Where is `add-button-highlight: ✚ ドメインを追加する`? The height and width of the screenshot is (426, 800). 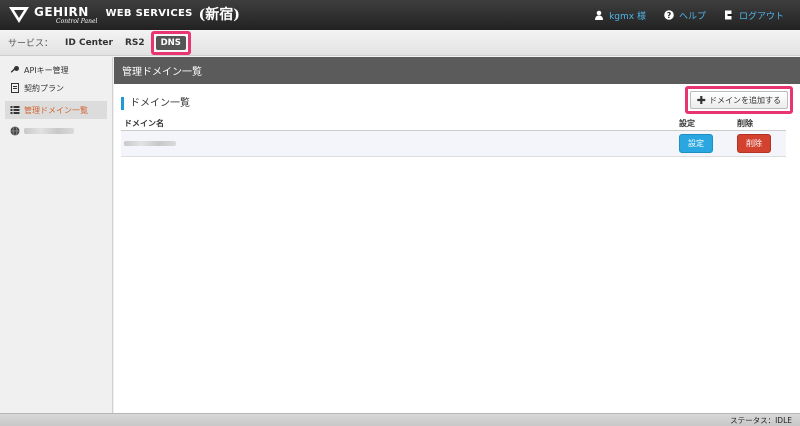
add-button-highlight: ✚ ドメインを追加する is located at coordinates (738, 100).